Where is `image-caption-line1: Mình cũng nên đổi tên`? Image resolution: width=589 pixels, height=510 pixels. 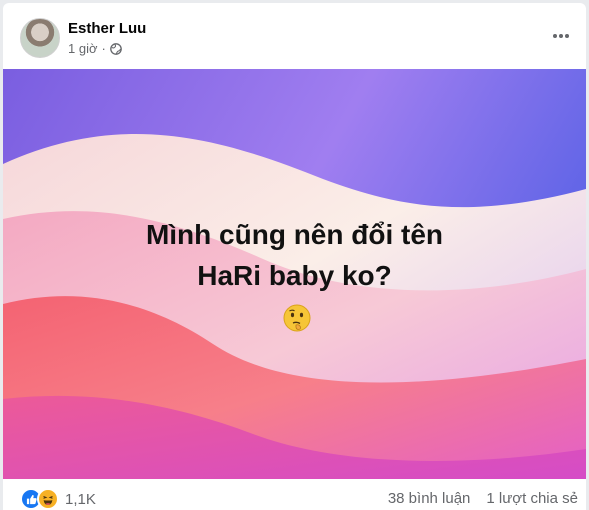 image-caption-line1: Mình cũng nên đổi tên is located at coordinates (294, 234).